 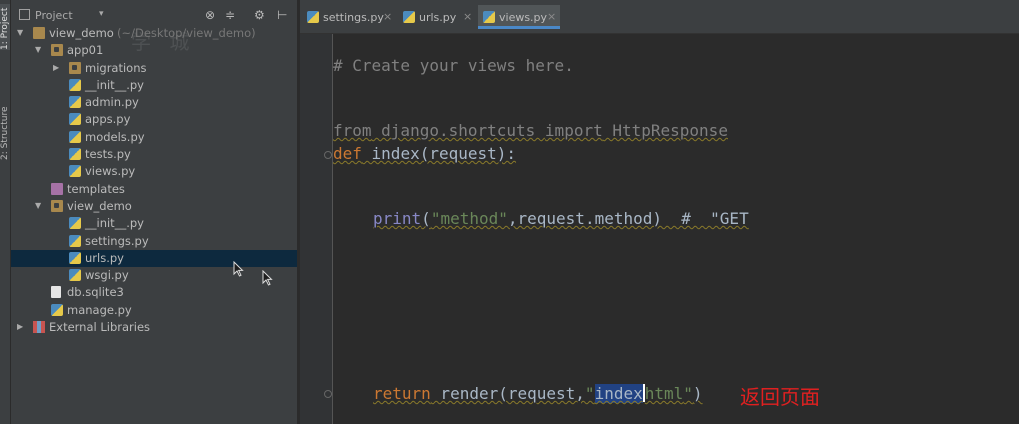 I want to click on file-icon, so click(x=56, y=292).